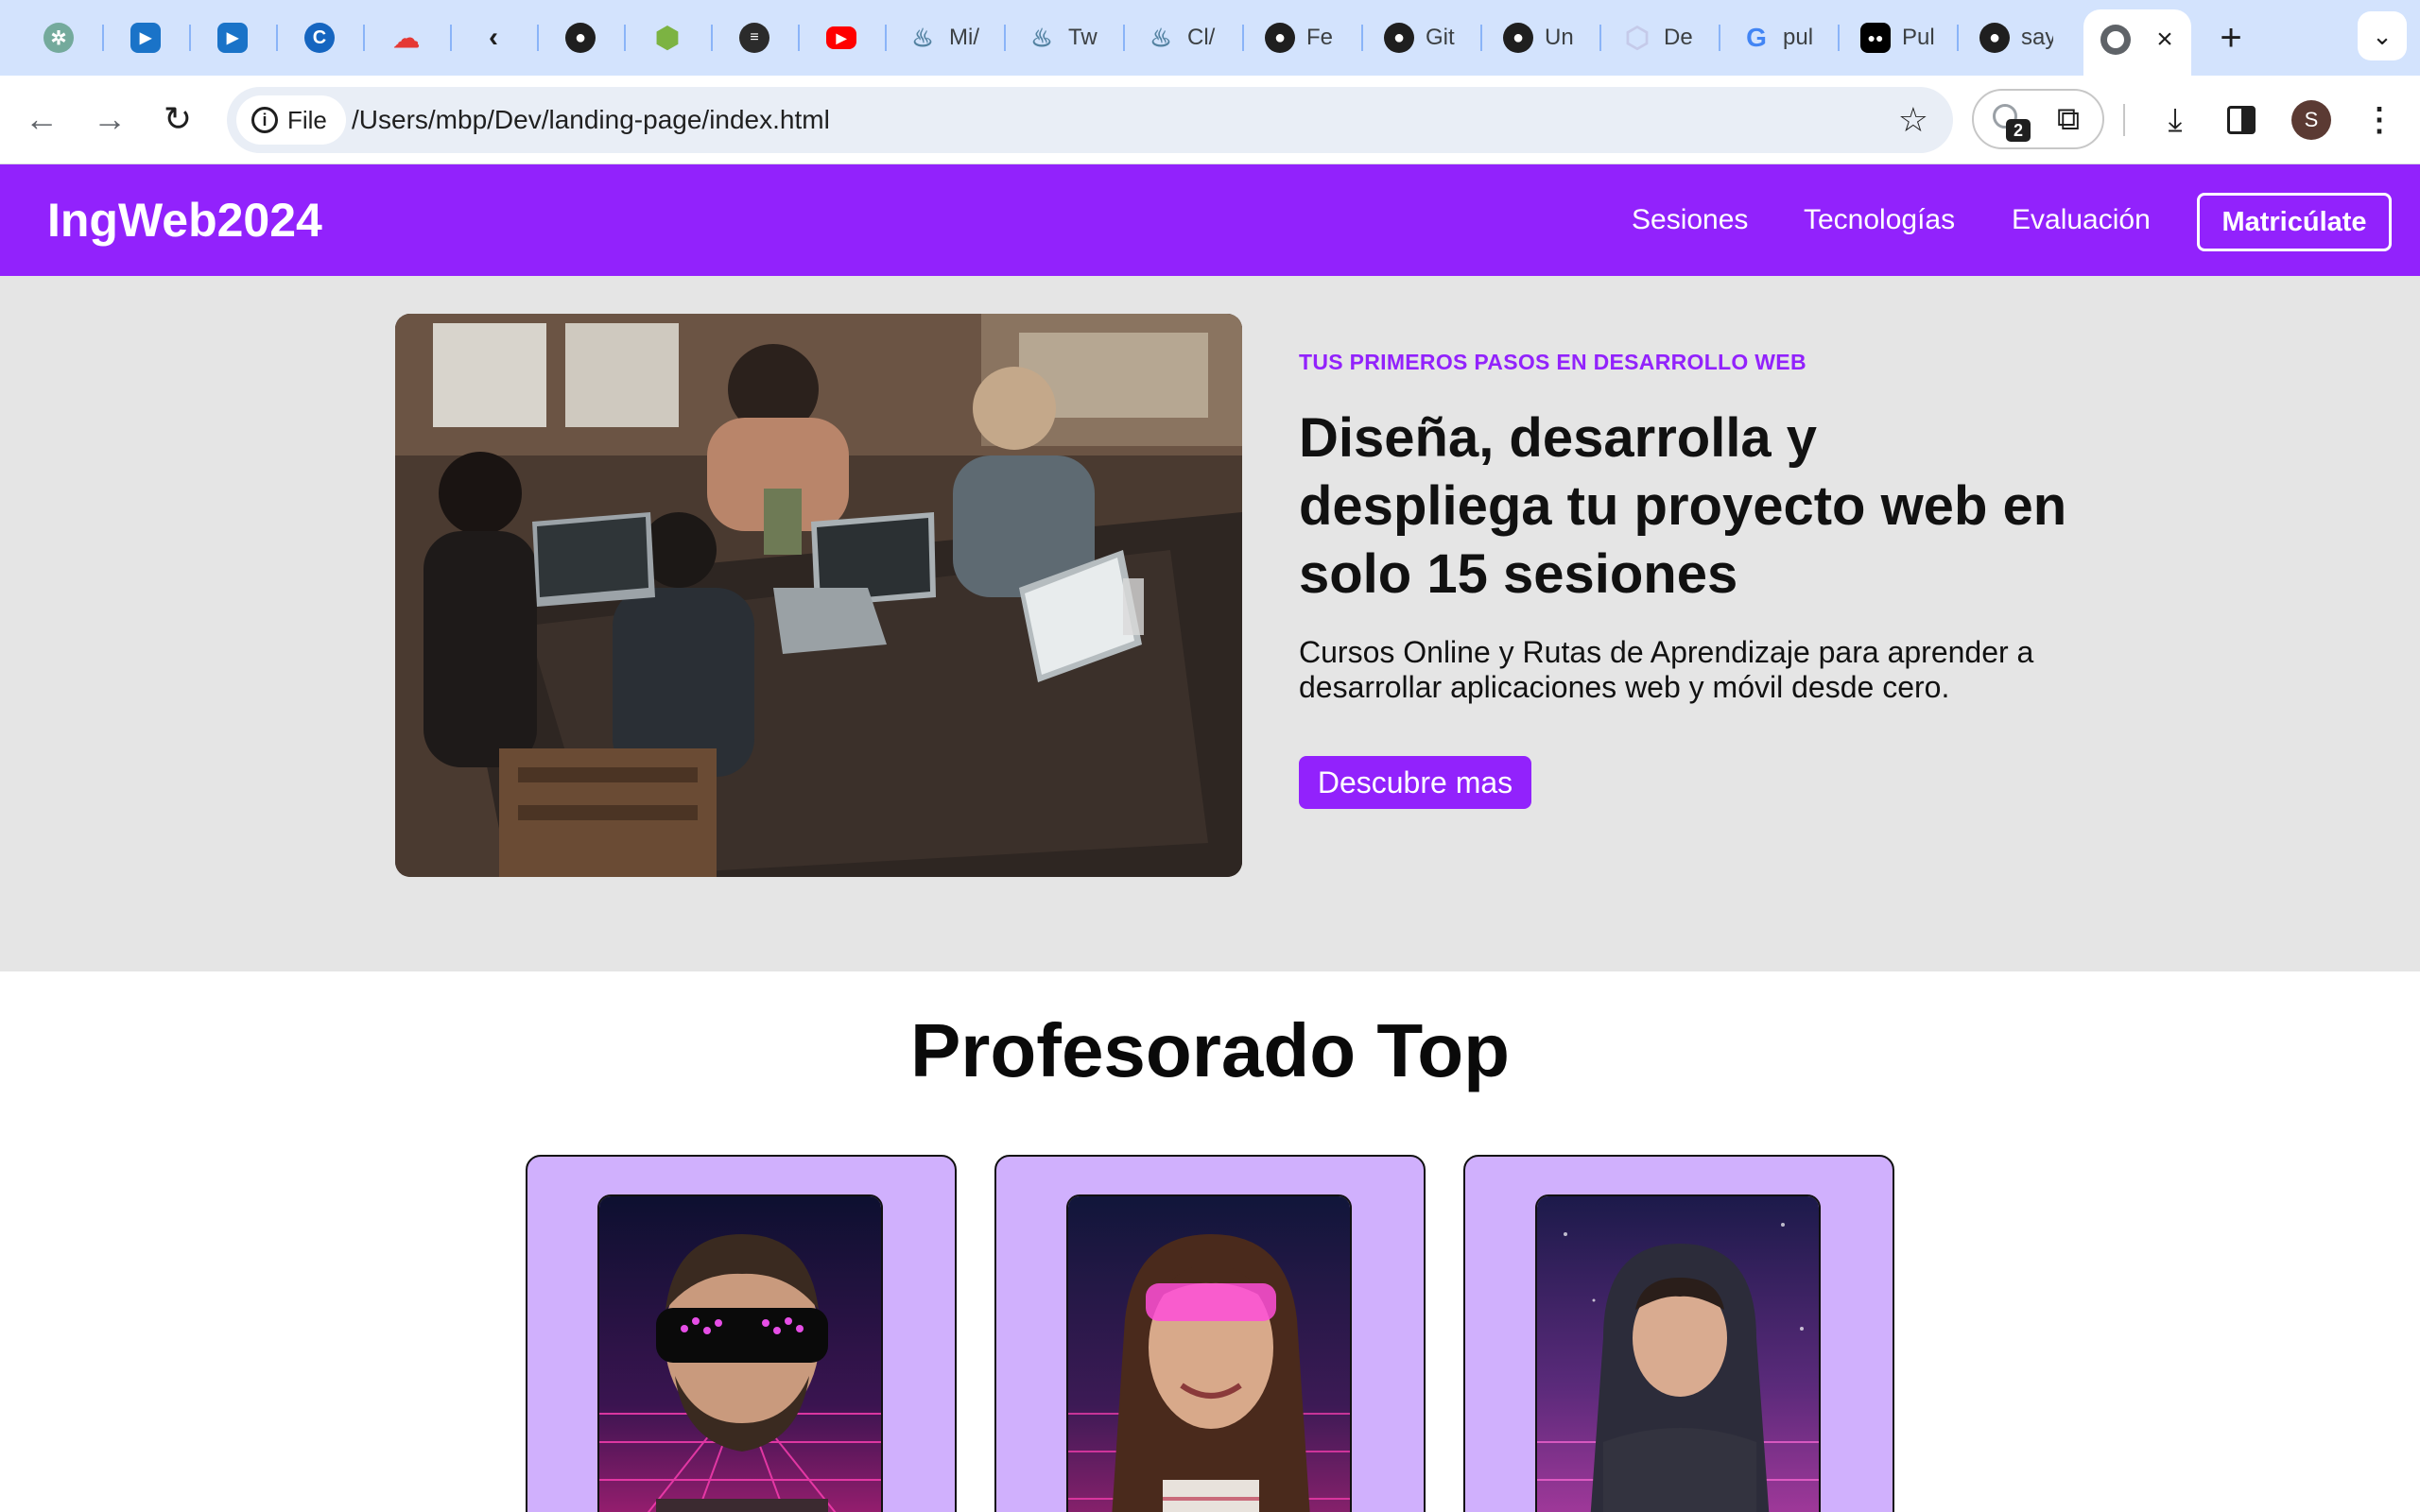 The width and height of the screenshot is (2420, 1512). What do you see at coordinates (1210, 1050) in the screenshot?
I see `section-title: Profesorado Top` at bounding box center [1210, 1050].